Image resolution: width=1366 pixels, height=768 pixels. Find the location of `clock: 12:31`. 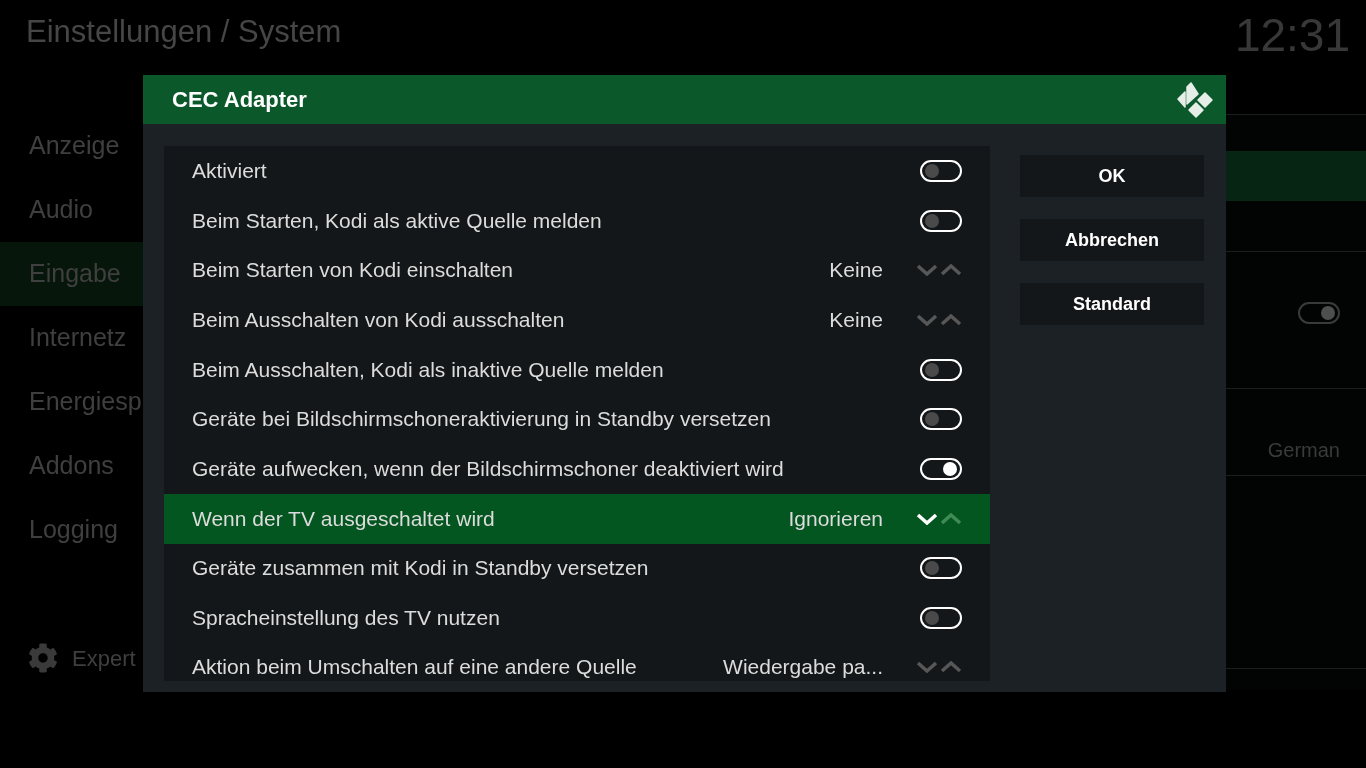

clock: 12:31 is located at coordinates (1292, 35).